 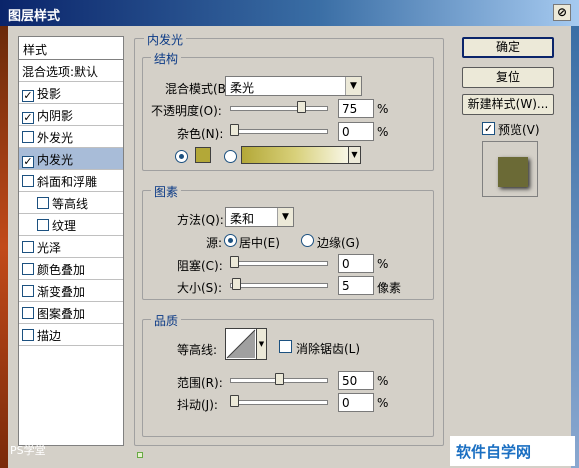 What do you see at coordinates (488, 128) in the screenshot?
I see `preview-checkbox: ✓` at bounding box center [488, 128].